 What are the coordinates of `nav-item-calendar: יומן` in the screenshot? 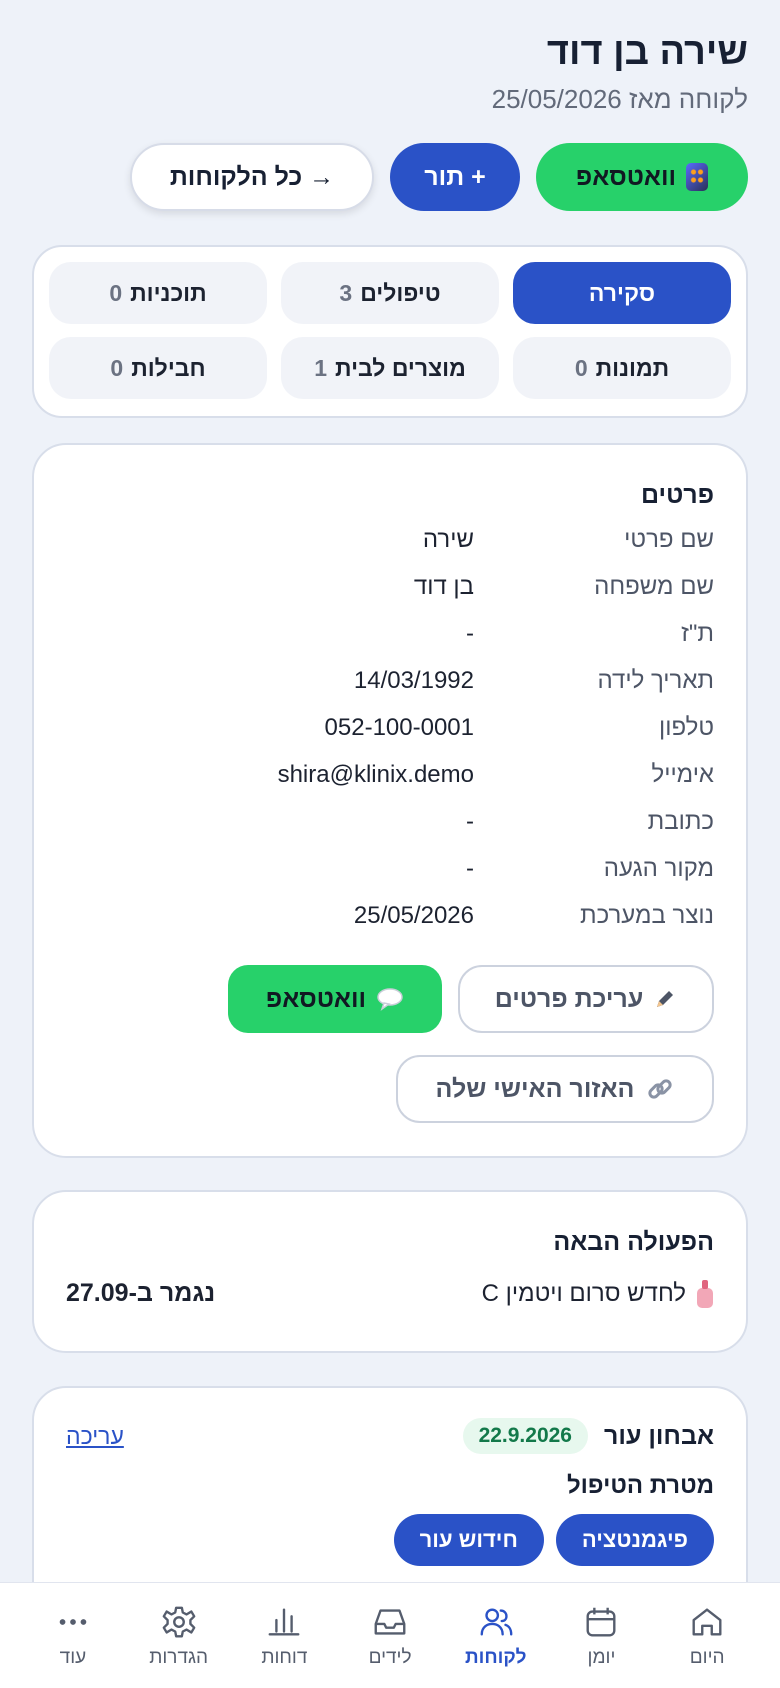 It's located at (601, 1636).